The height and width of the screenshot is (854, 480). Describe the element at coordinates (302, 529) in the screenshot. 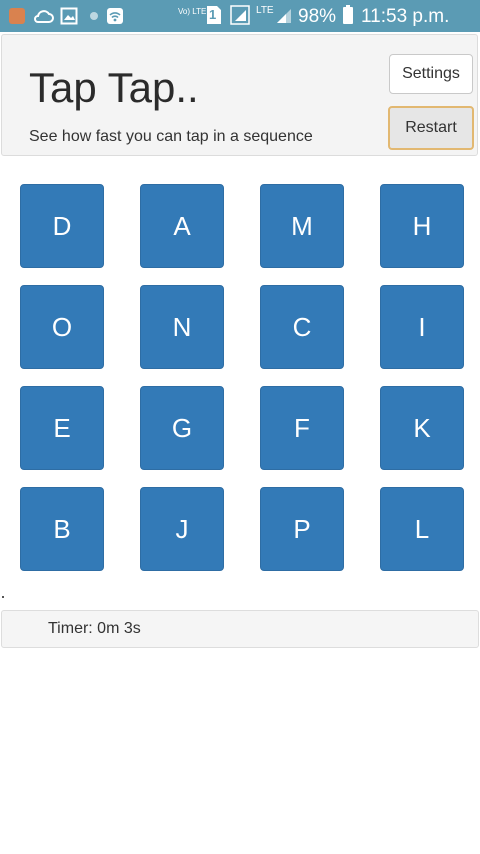

I see `tile: P` at that location.